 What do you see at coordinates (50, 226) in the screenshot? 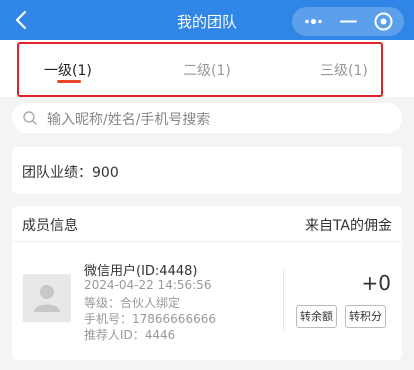
I see `members-header-label: 成员信息` at bounding box center [50, 226].